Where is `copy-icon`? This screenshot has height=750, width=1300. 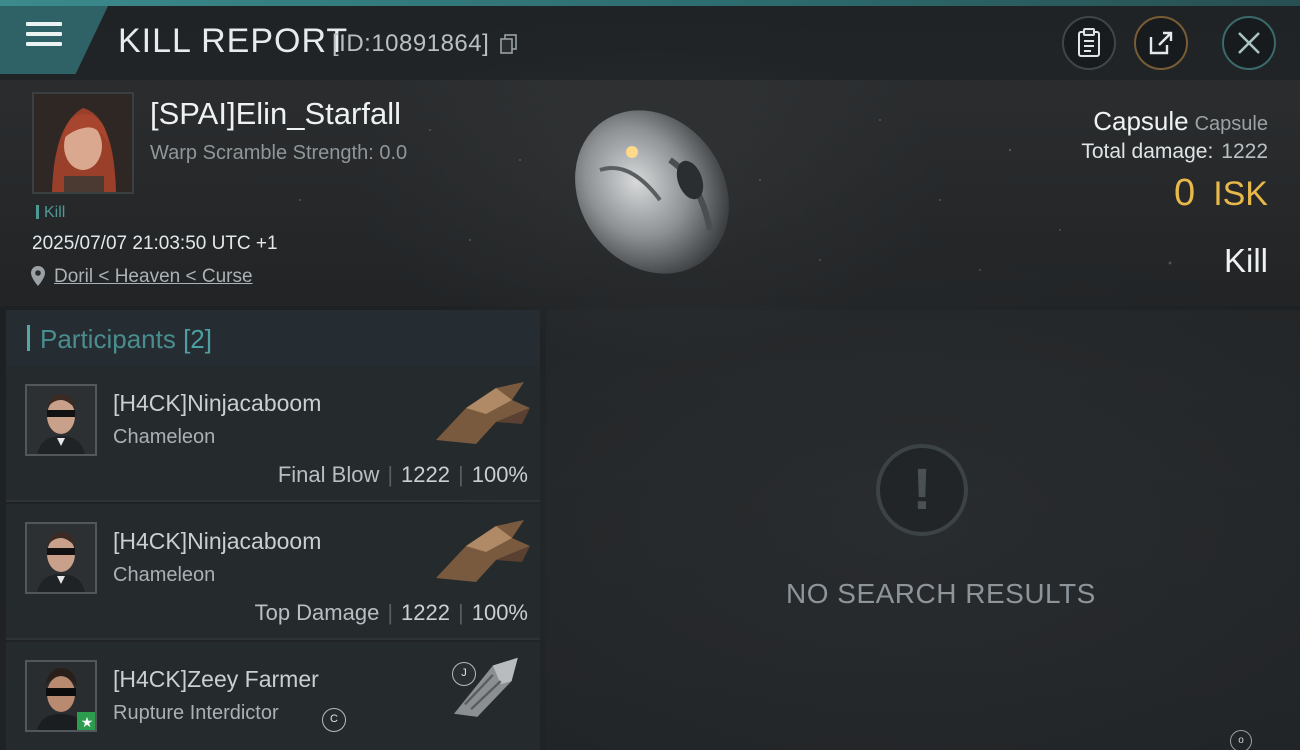 copy-icon is located at coordinates (509, 44).